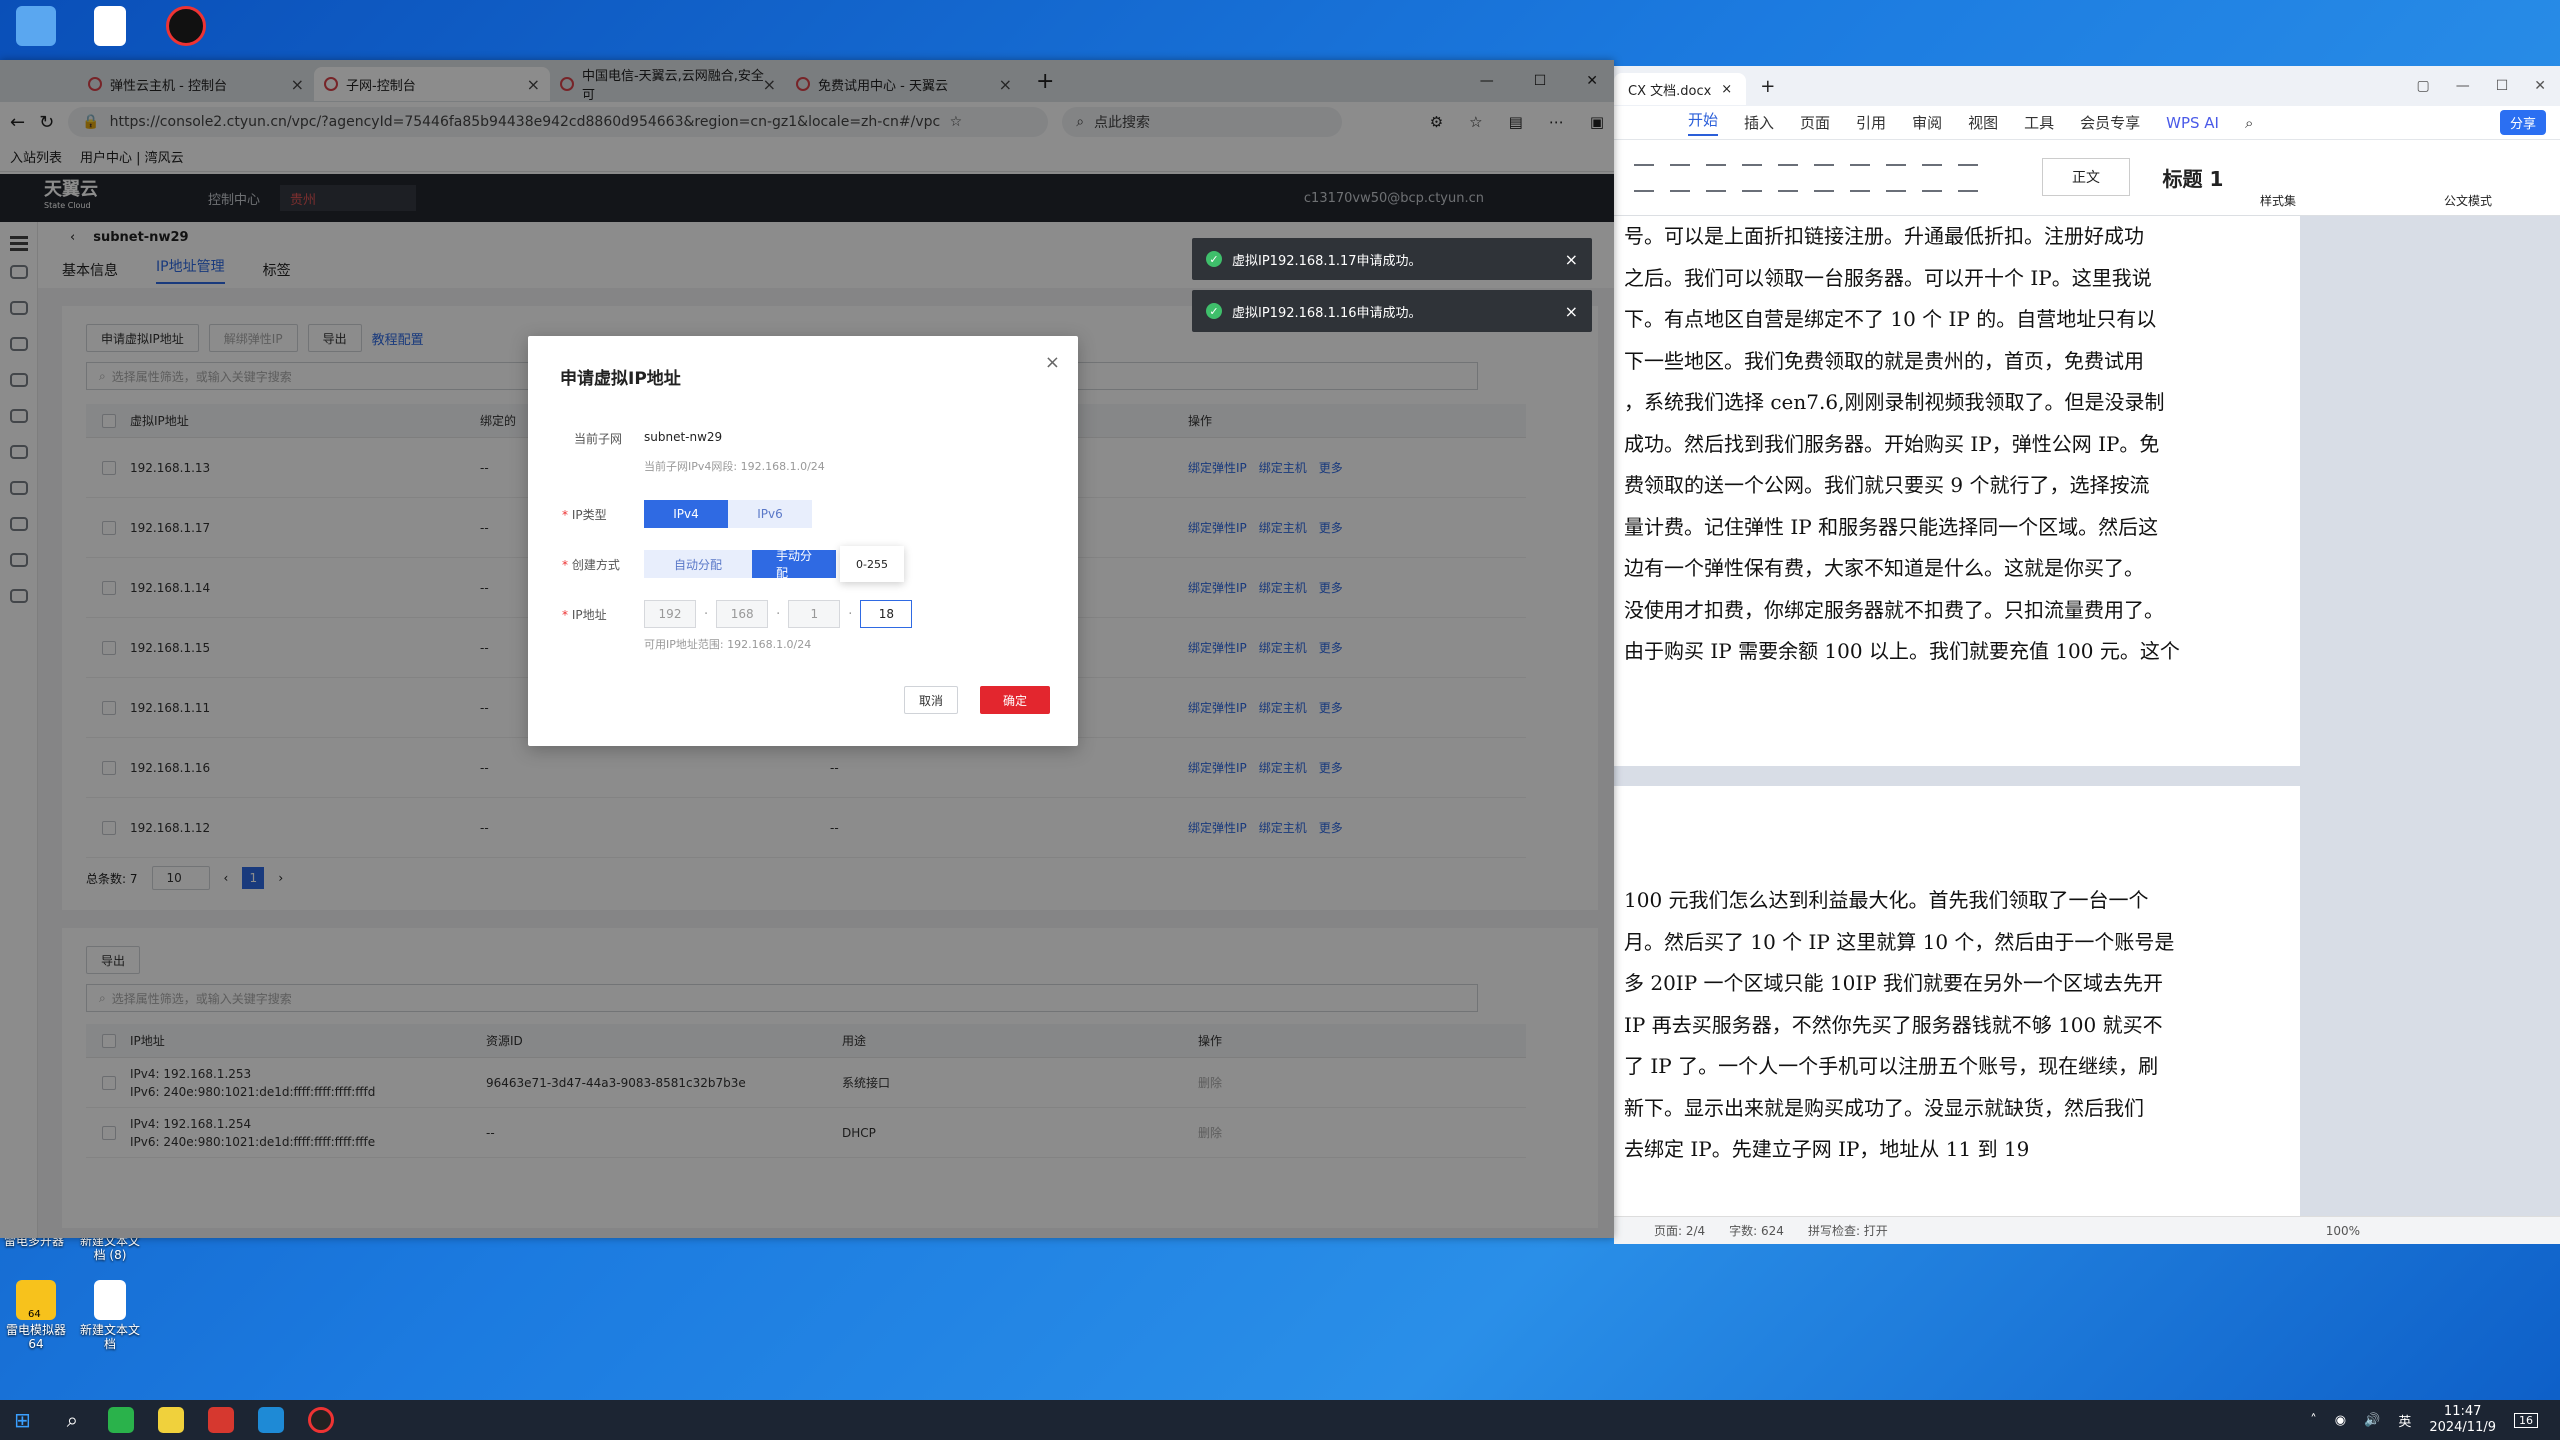 The image size is (2560, 1440). I want to click on menu-insert: 插入, so click(1759, 122).